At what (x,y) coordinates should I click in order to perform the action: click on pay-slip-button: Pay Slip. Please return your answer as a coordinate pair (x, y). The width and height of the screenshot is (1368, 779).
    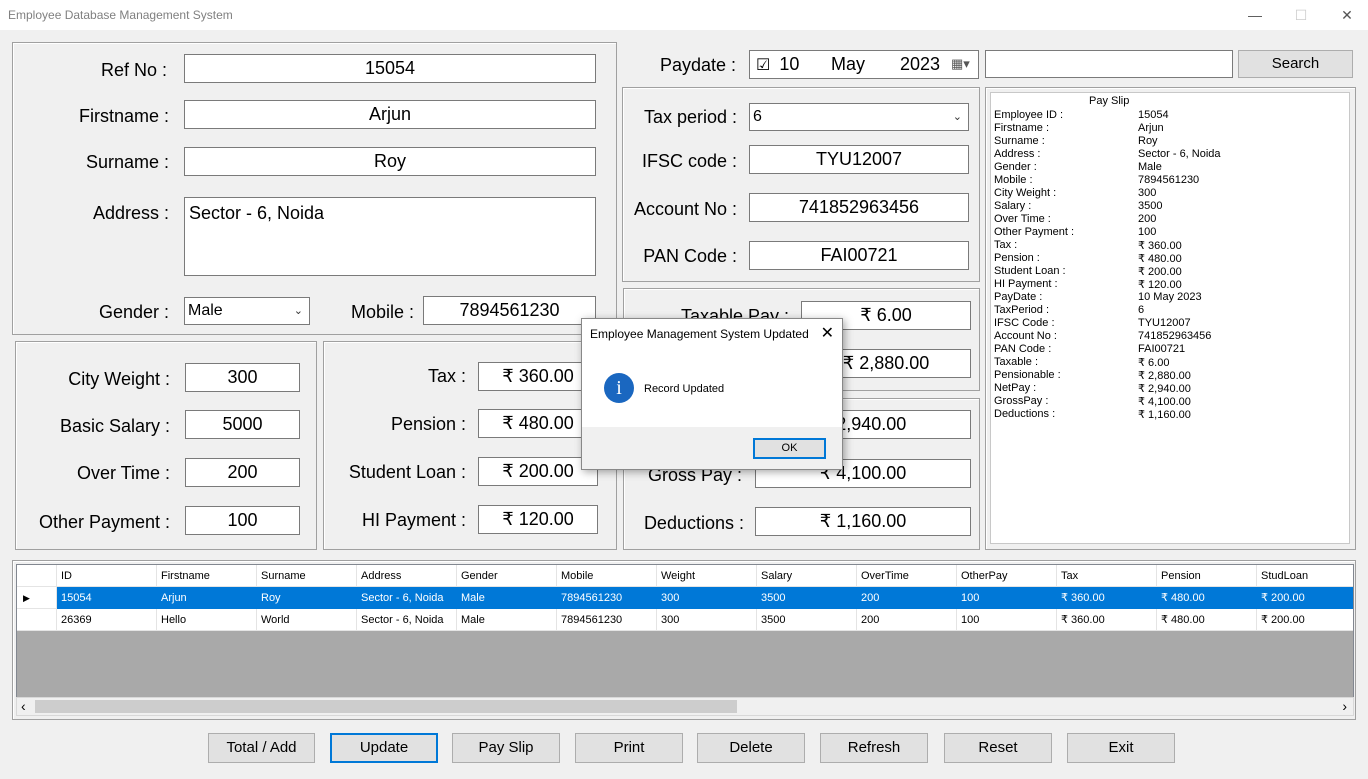
    Looking at the image, I should click on (506, 748).